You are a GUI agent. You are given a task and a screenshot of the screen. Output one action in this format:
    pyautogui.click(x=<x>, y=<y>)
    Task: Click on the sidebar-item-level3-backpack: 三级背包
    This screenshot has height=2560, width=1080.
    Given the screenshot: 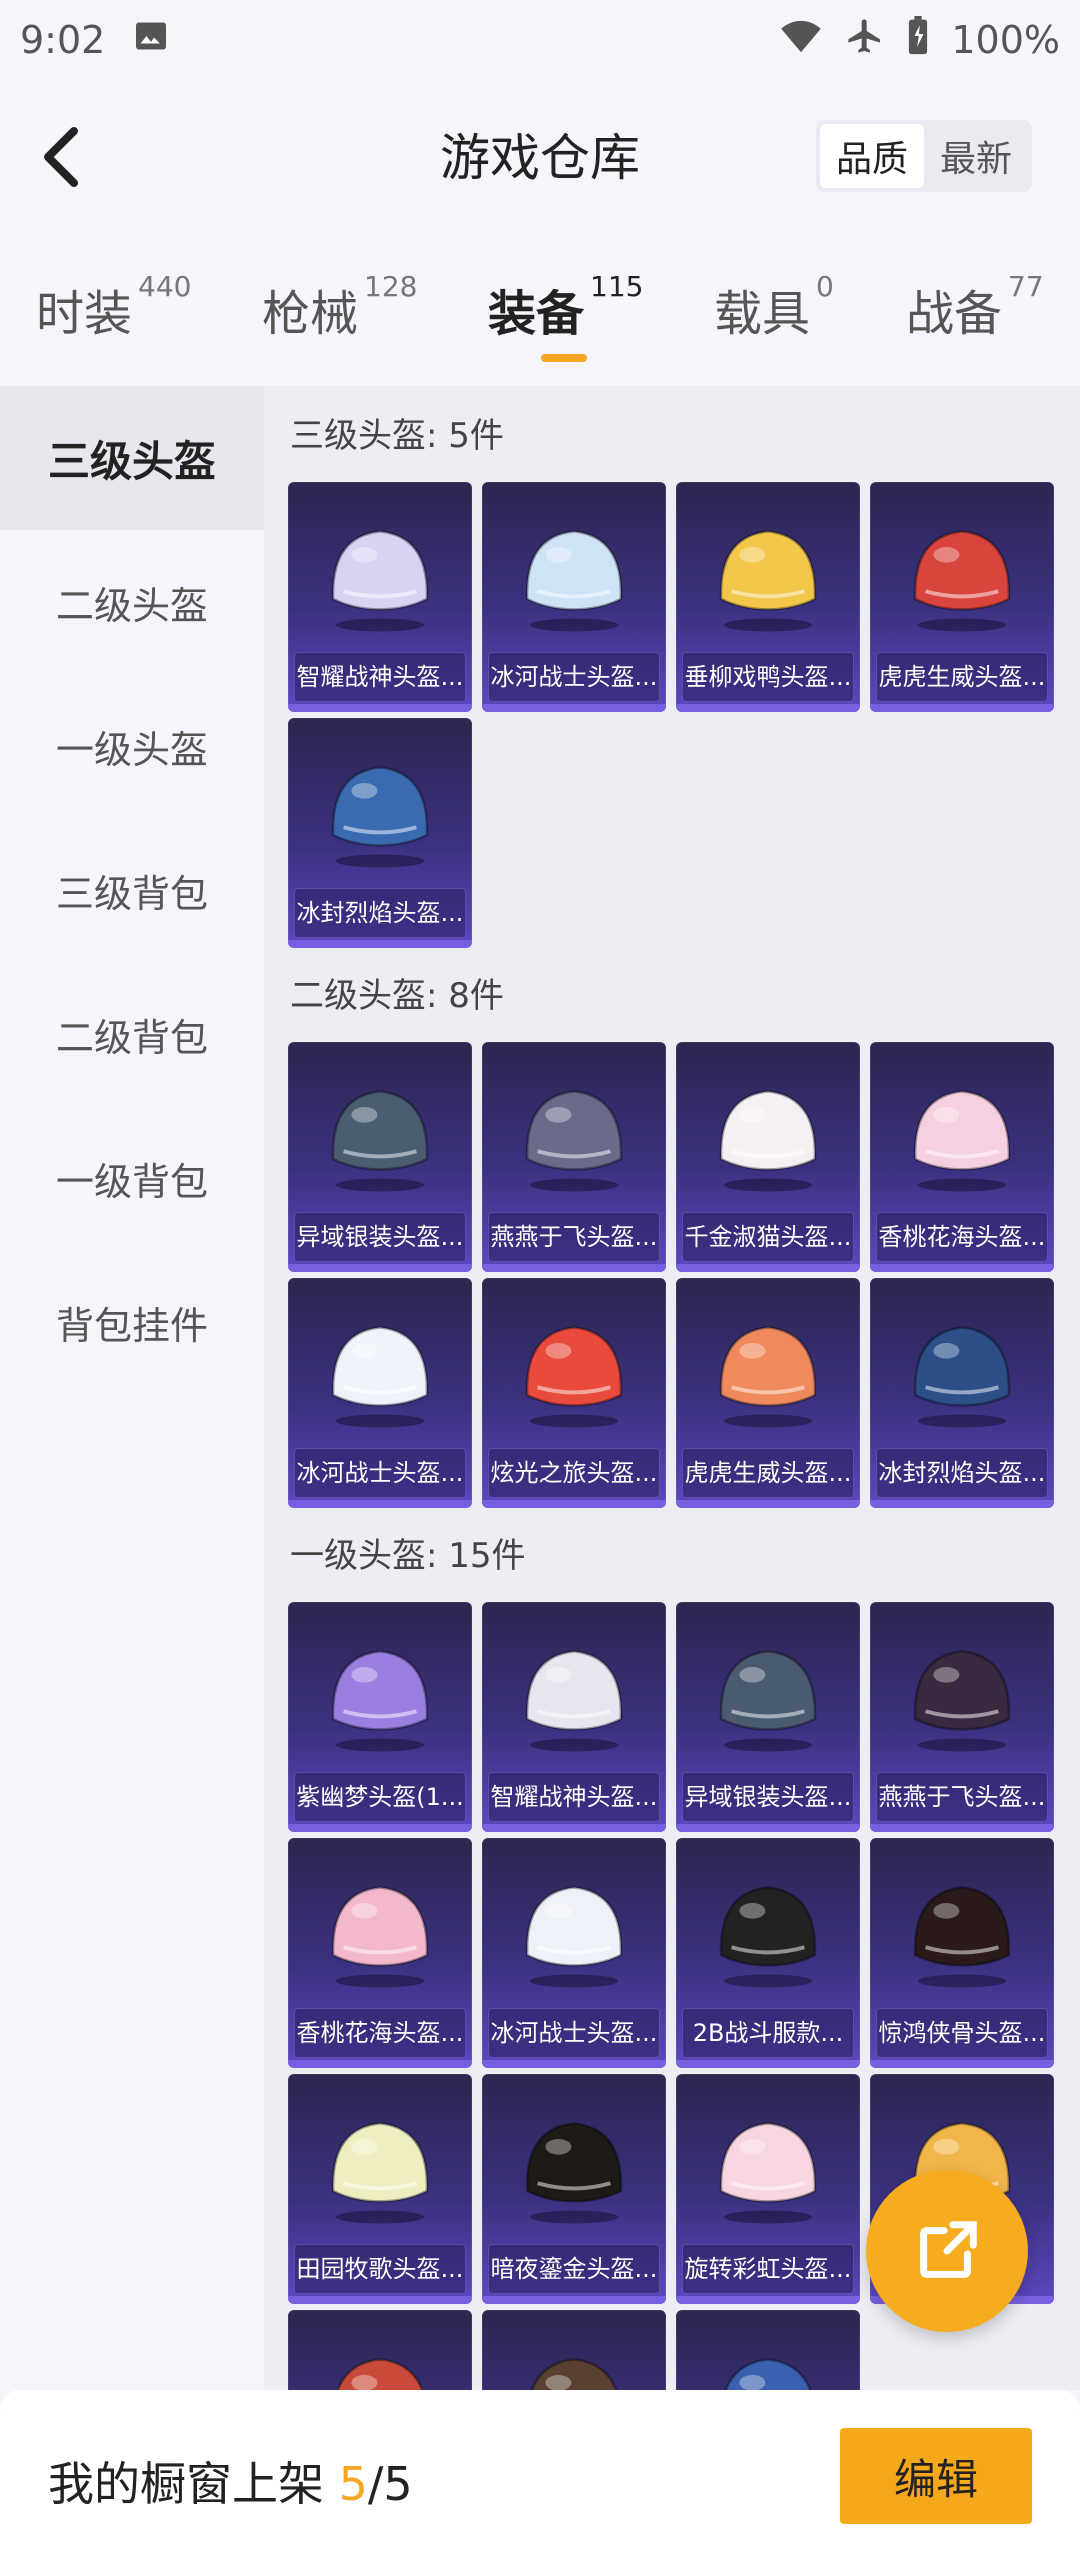 What is the action you would take?
    pyautogui.click(x=132, y=890)
    